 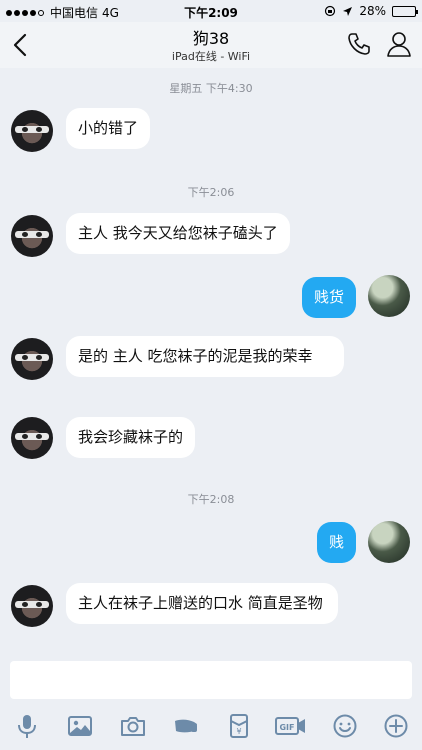 I want to click on message-input, so click(x=211, y=680).